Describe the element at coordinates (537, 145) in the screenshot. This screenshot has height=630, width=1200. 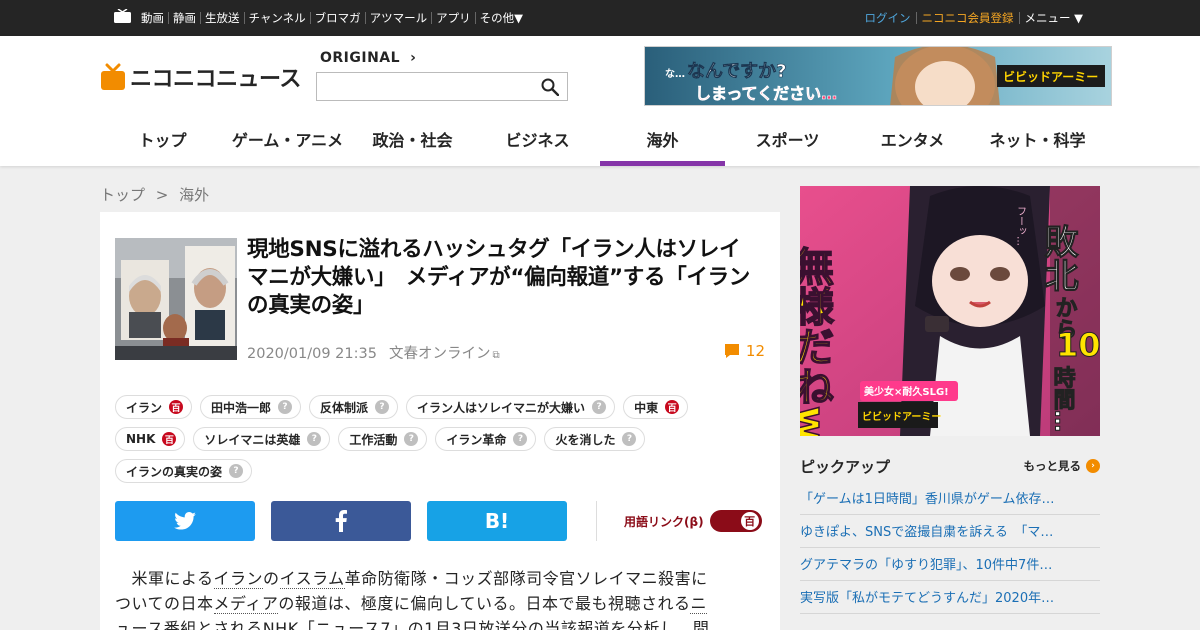
I see `category-tab: ビジネス` at that location.